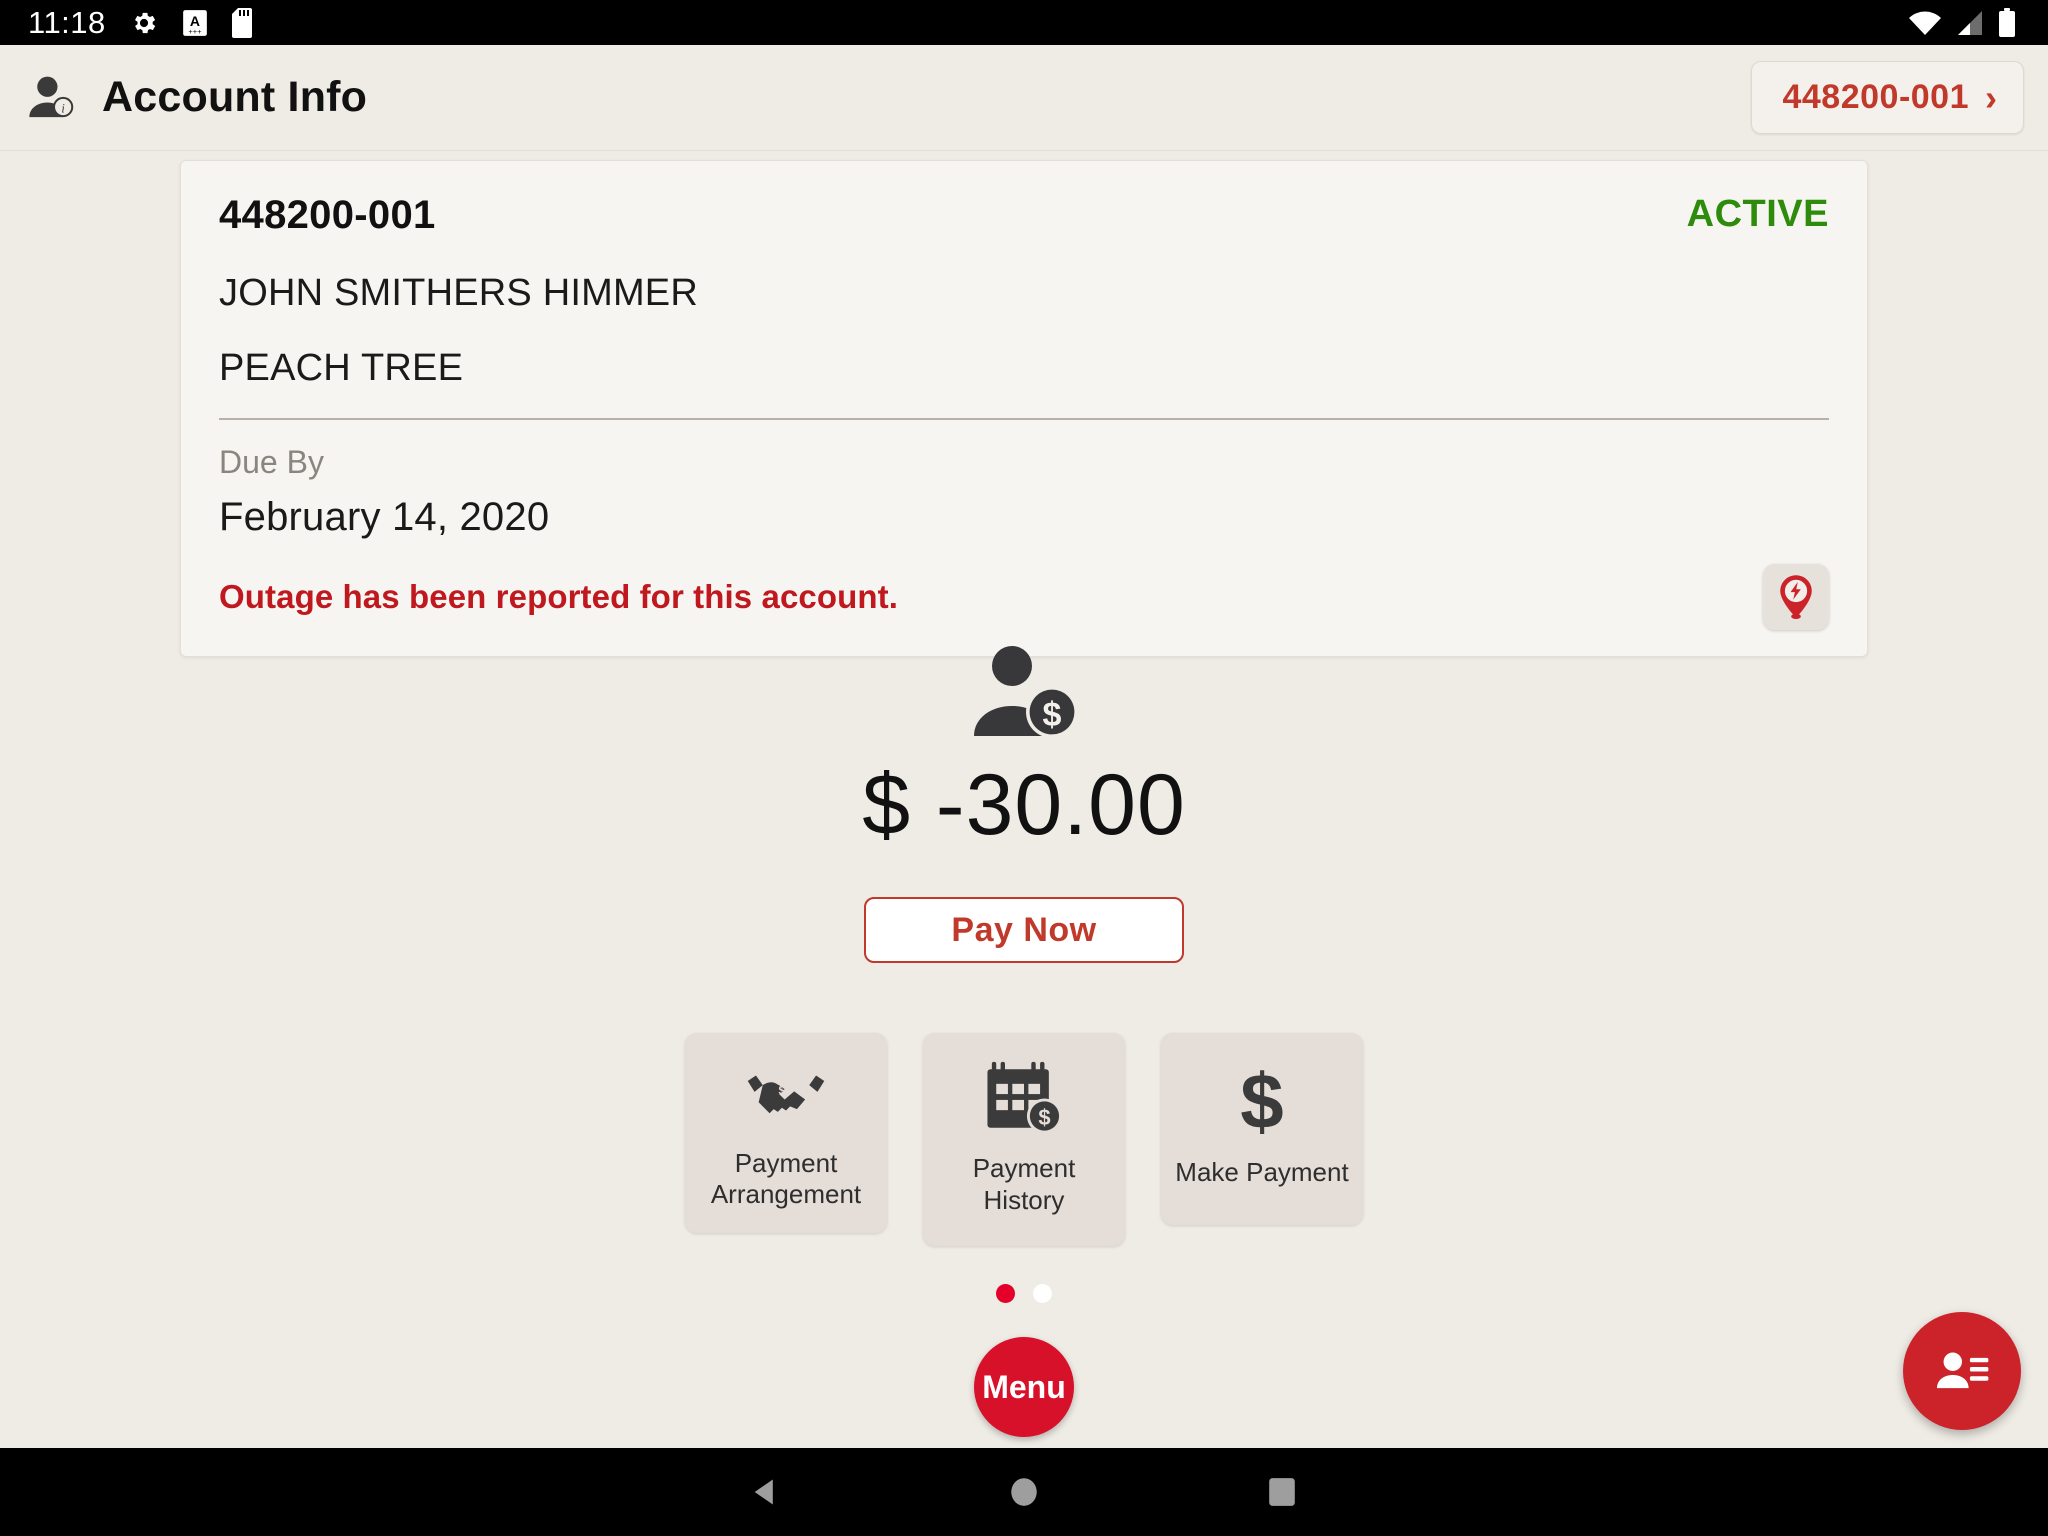 The height and width of the screenshot is (1536, 2048). Describe the element at coordinates (1970, 23) in the screenshot. I see `cell-signal-icon` at that location.